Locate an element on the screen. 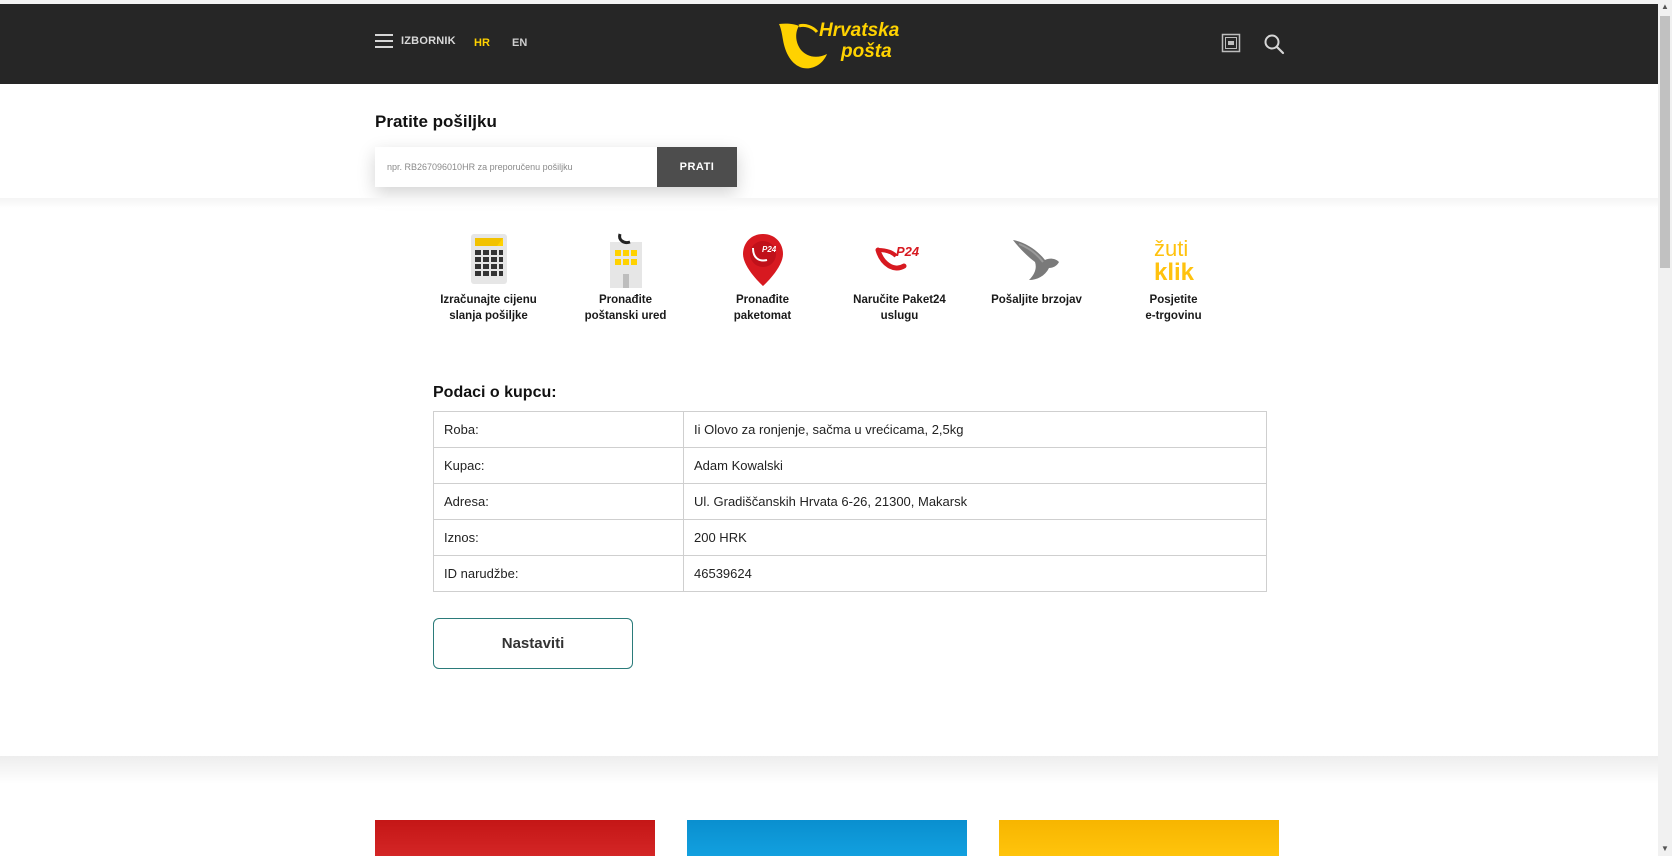 This screenshot has width=1672, height=856. post-office-icon is located at coordinates (625, 260).